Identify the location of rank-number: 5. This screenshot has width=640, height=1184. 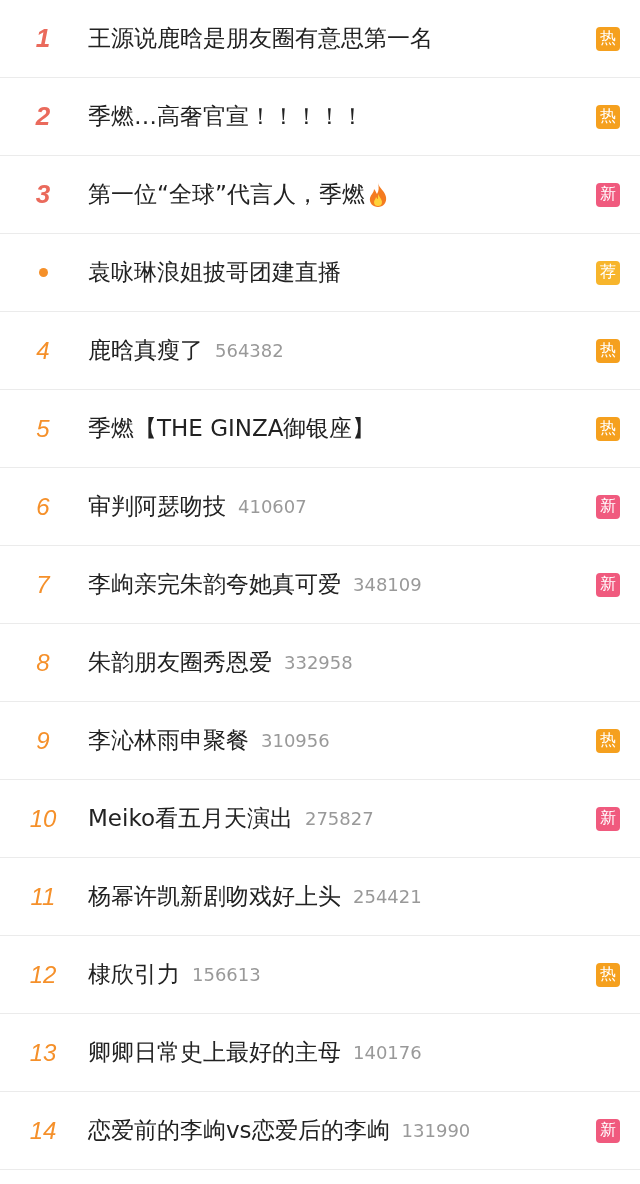
(43, 428).